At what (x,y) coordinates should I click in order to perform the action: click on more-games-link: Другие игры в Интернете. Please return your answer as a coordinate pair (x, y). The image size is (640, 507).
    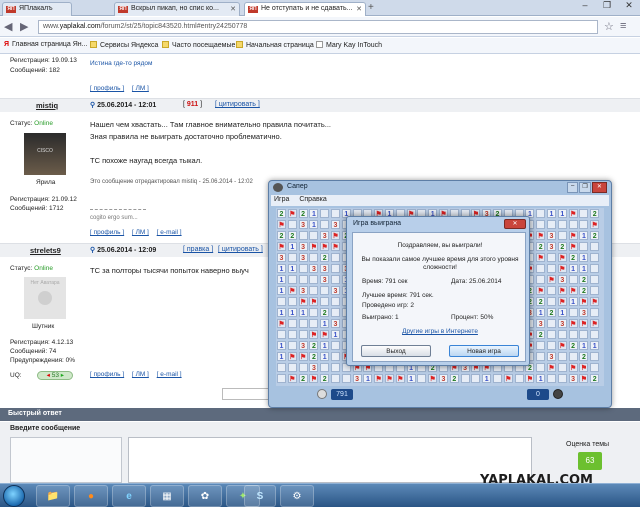
    Looking at the image, I should click on (440, 331).